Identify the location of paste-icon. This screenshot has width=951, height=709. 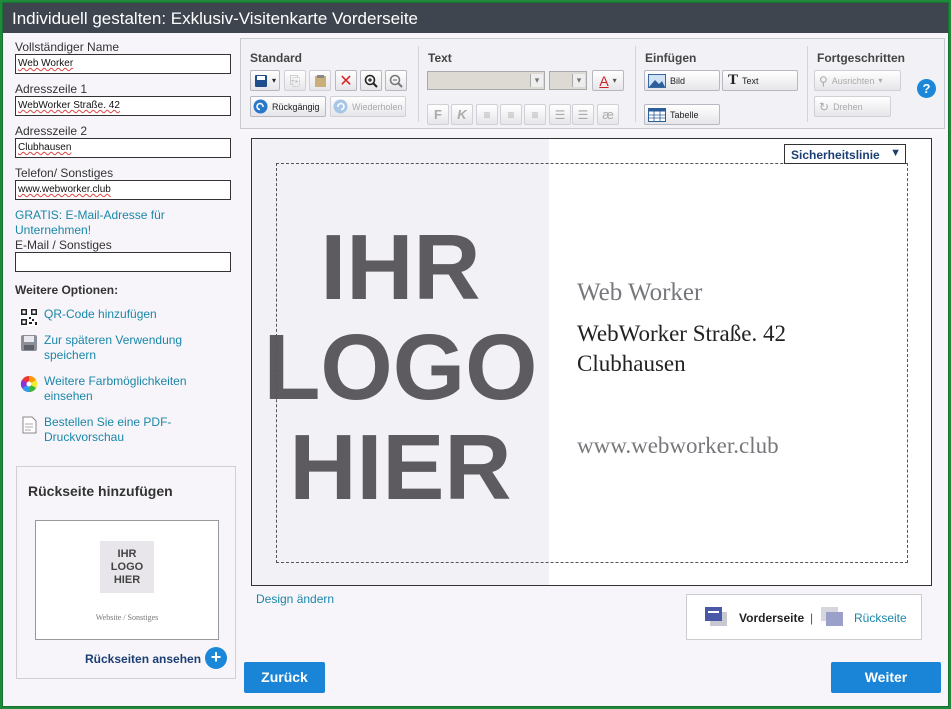
(320, 80).